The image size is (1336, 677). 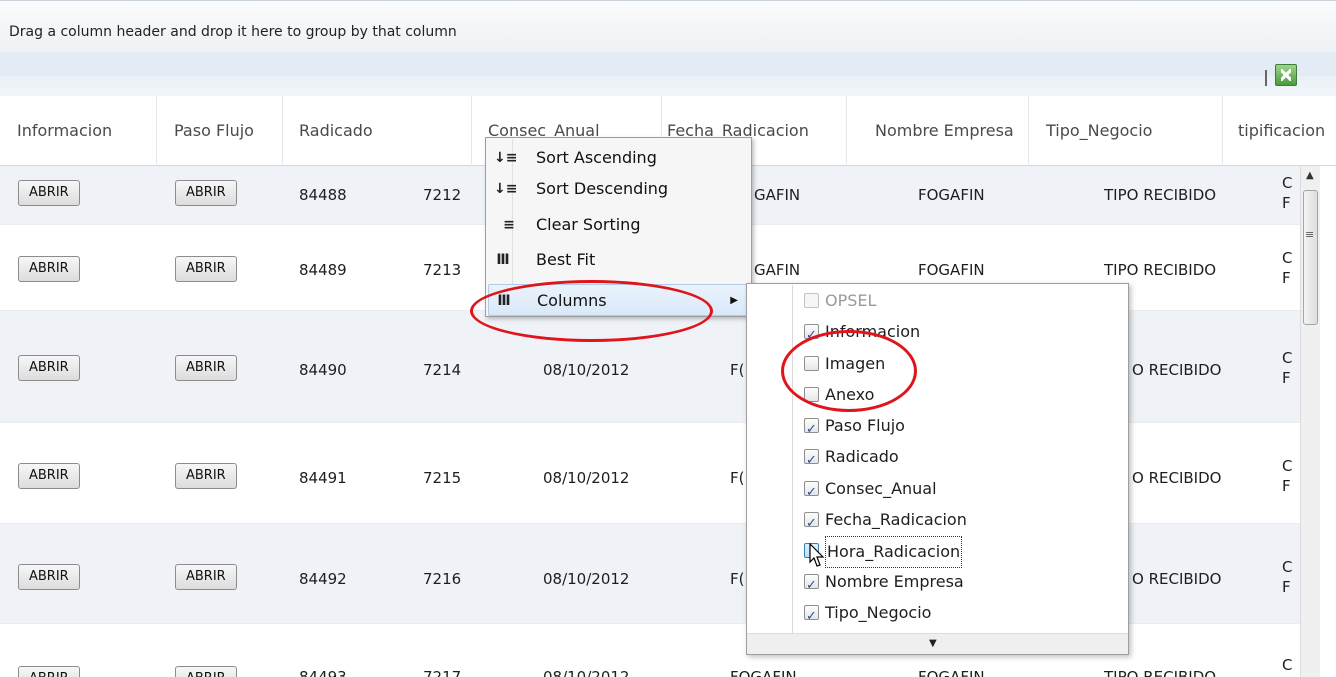 I want to click on menu-item-label: Sort Ascending, so click(x=596, y=157).